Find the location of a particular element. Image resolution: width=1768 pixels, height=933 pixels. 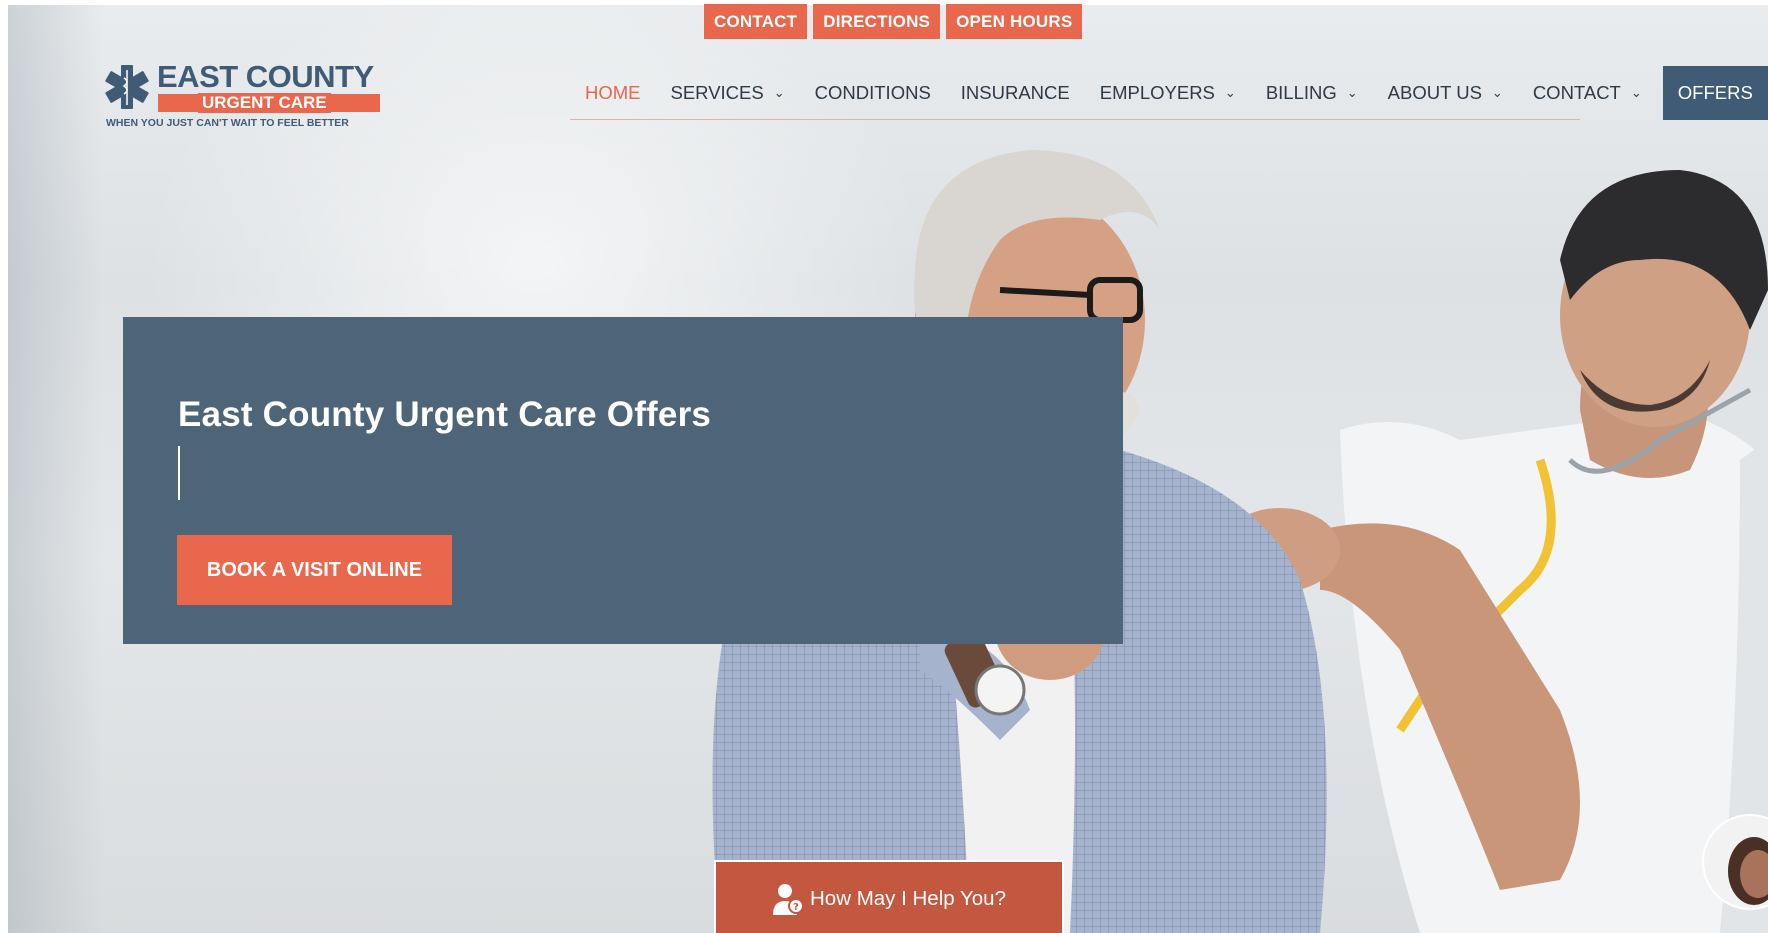

nav-conditions: CONDITIONS is located at coordinates (873, 93).